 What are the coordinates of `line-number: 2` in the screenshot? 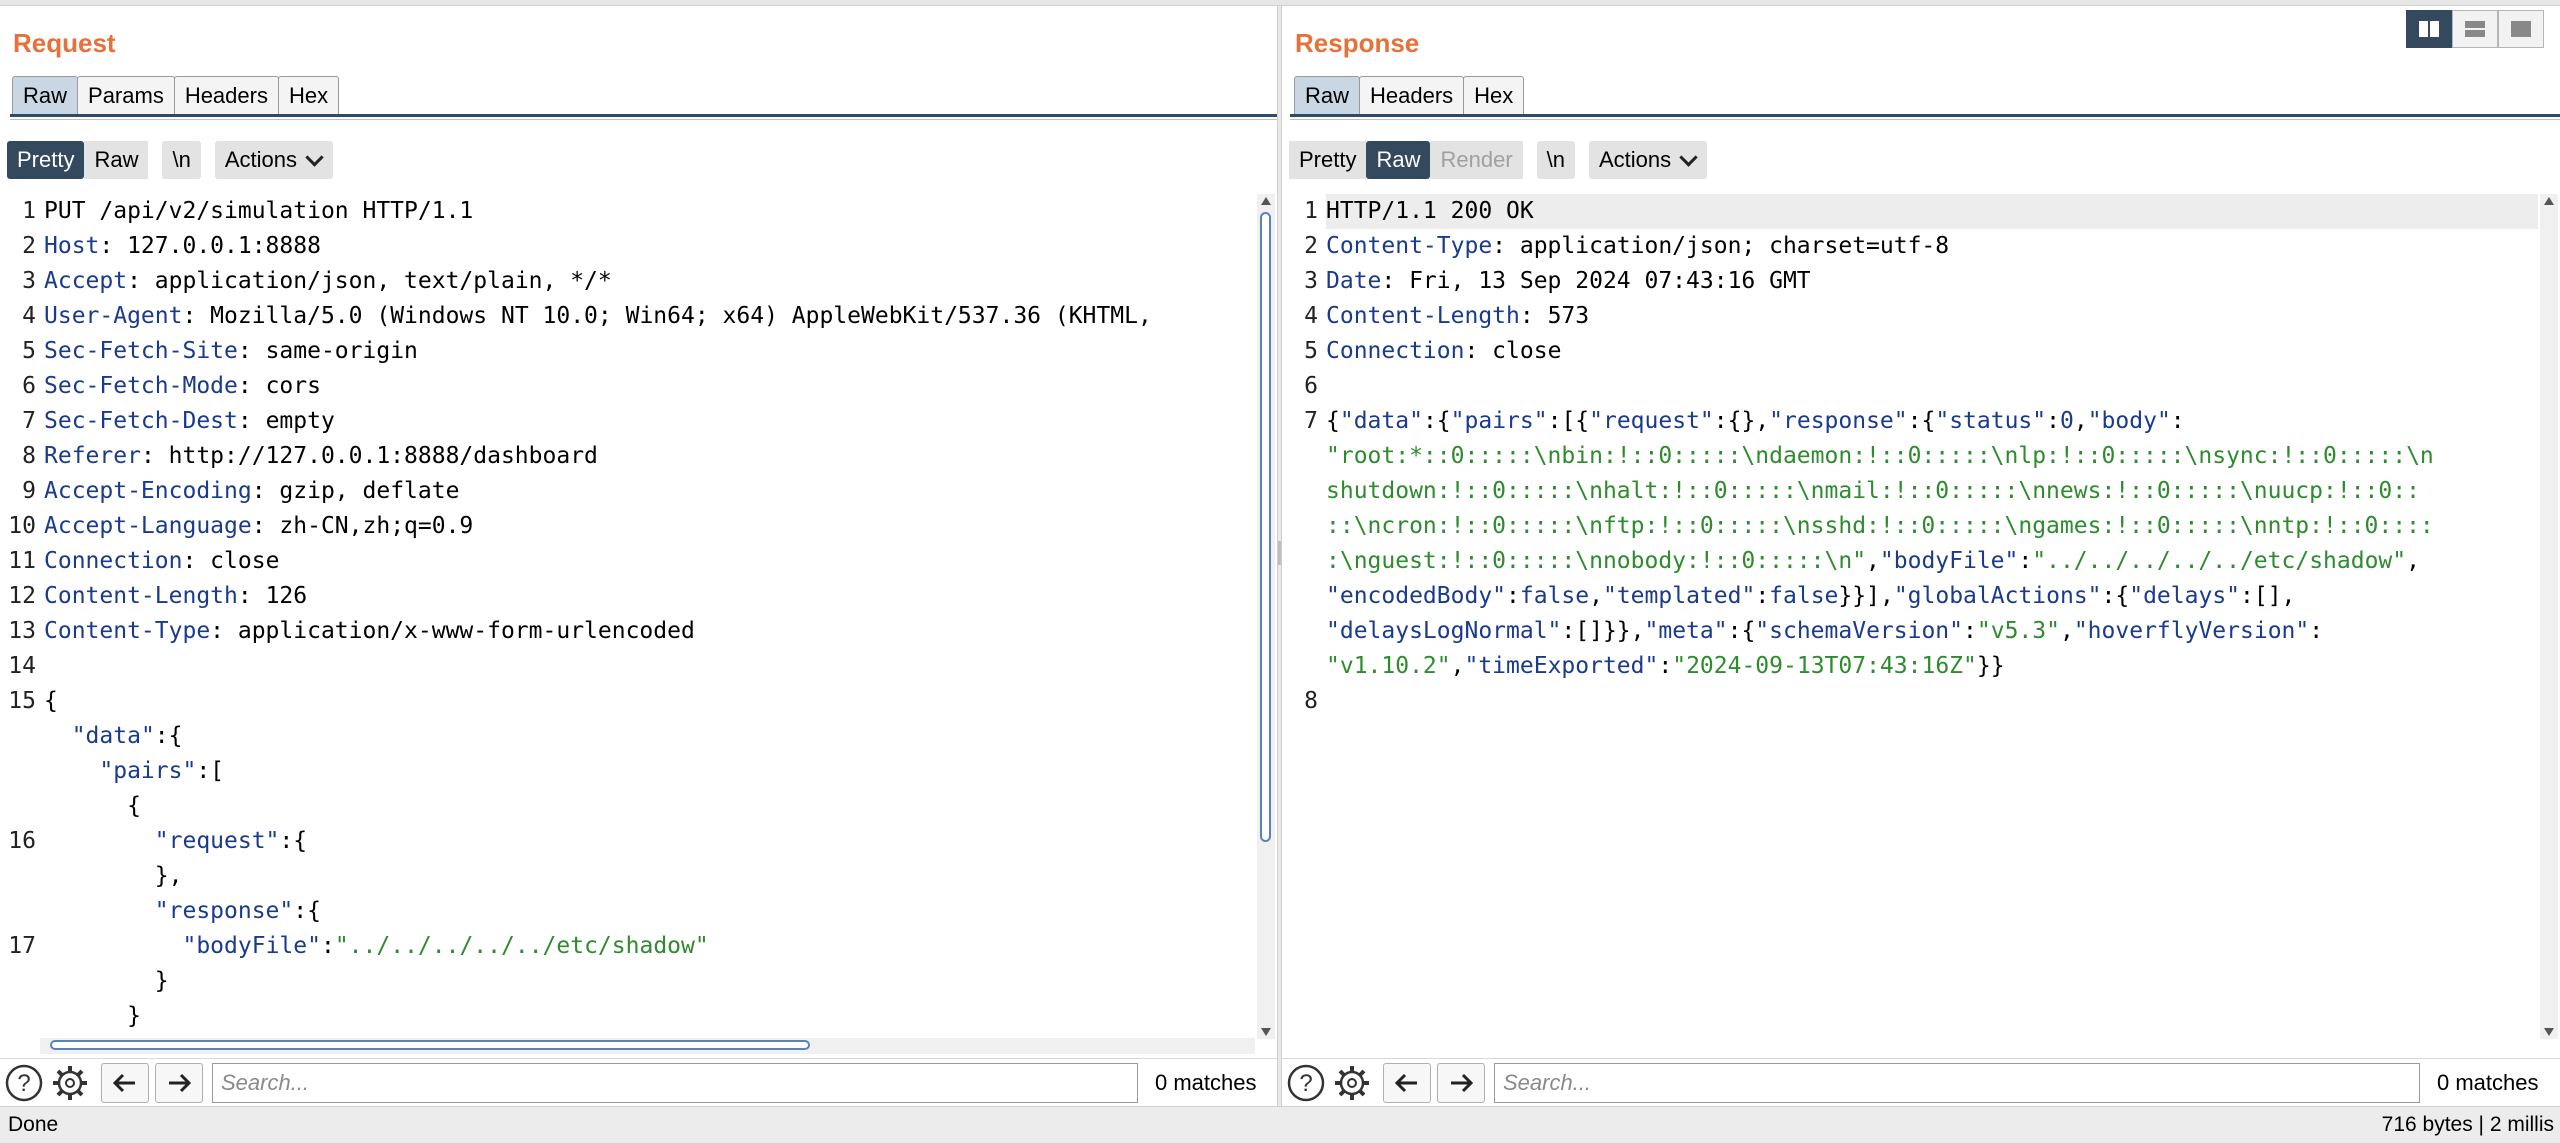 It's located at (1311, 246).